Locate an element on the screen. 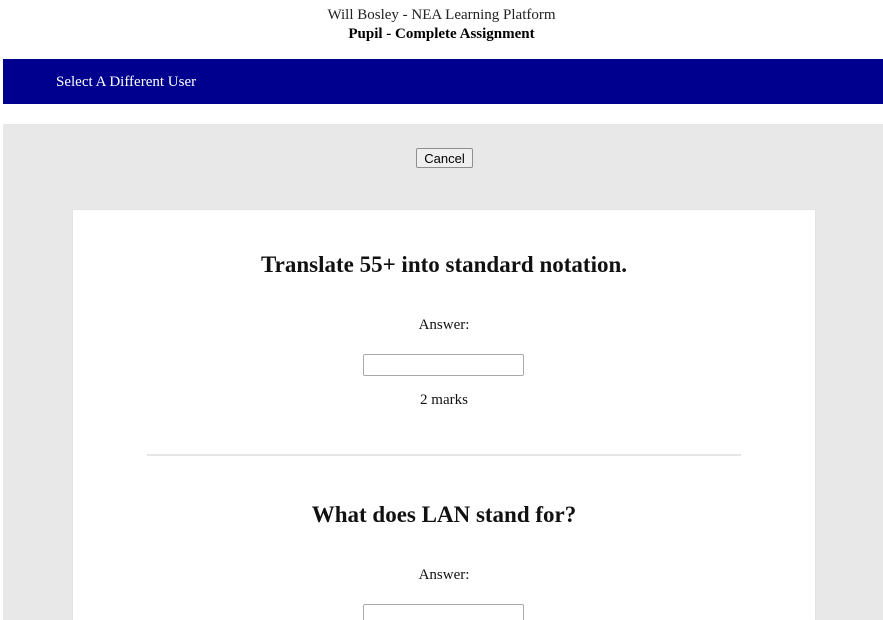  site-title: Will Bosley - NEA Learning Platform is located at coordinates (441, 15).